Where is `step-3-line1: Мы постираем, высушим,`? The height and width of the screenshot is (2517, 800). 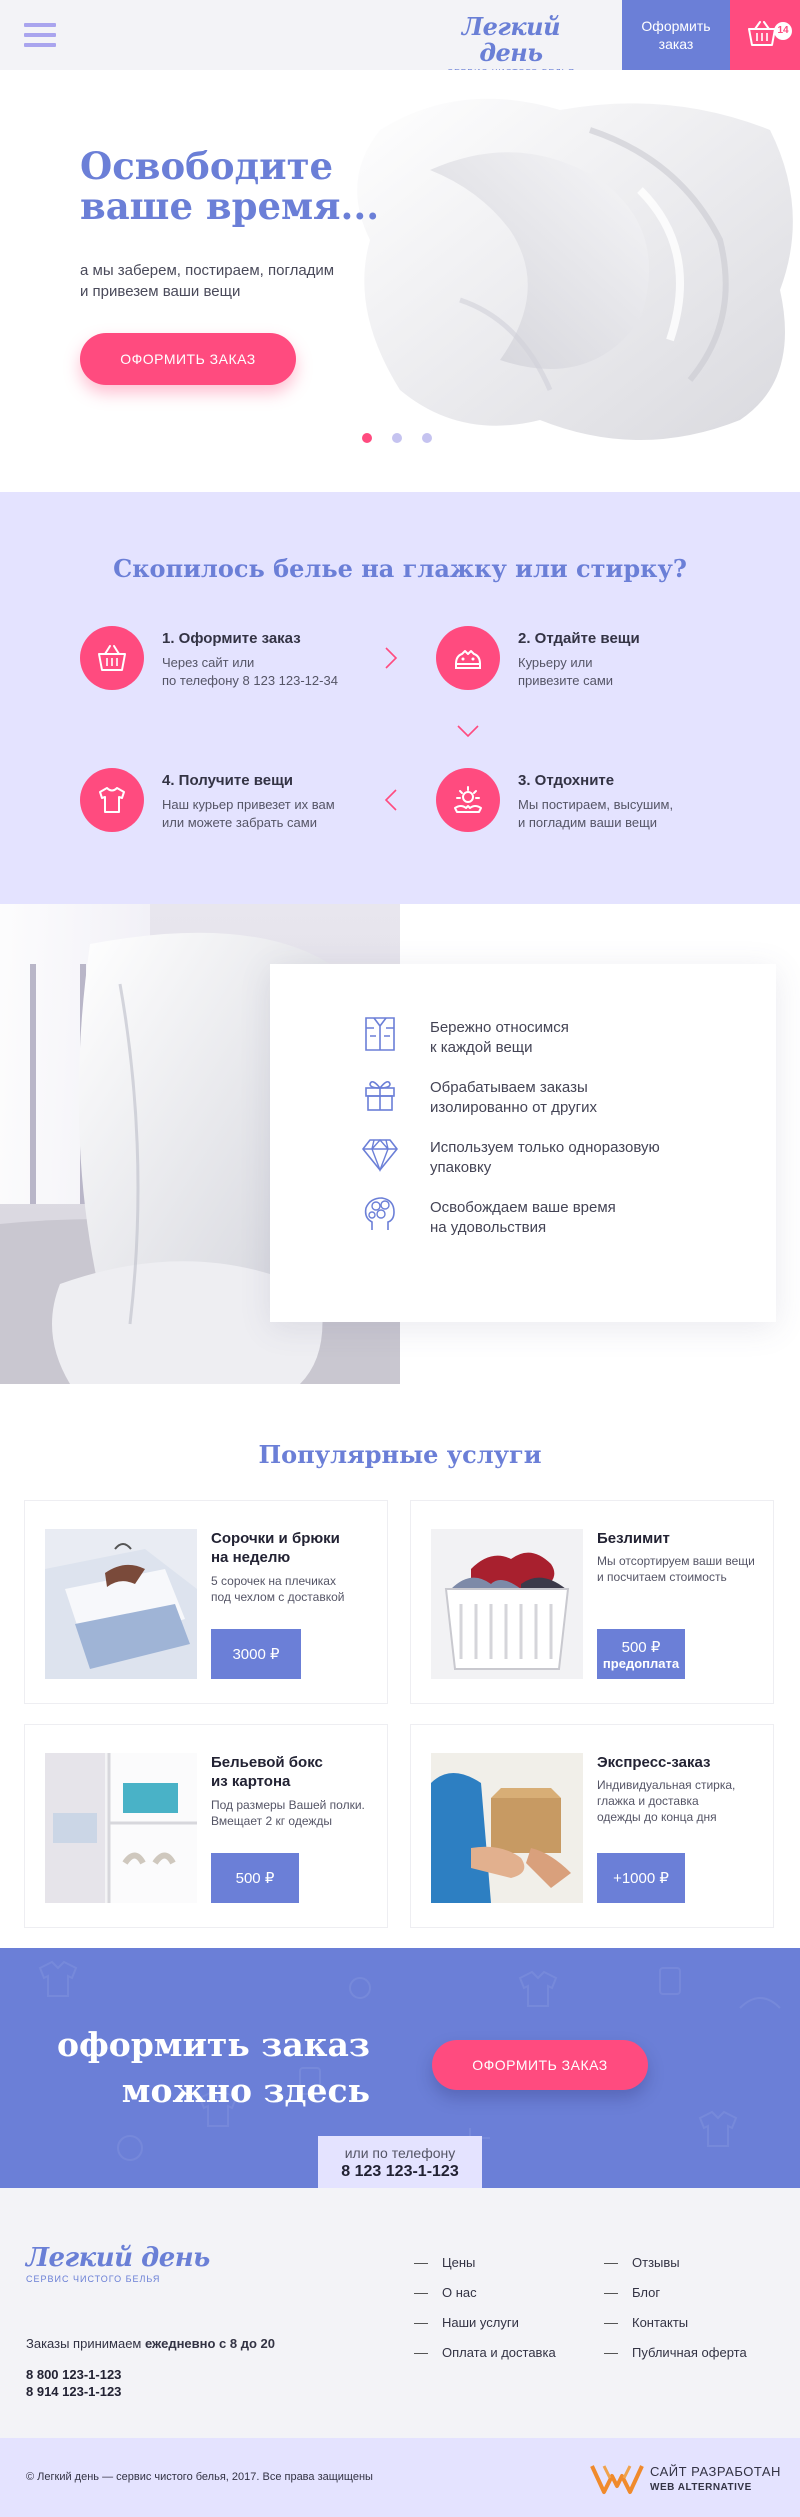 step-3-line1: Мы постираем, высушим, is located at coordinates (596, 804).